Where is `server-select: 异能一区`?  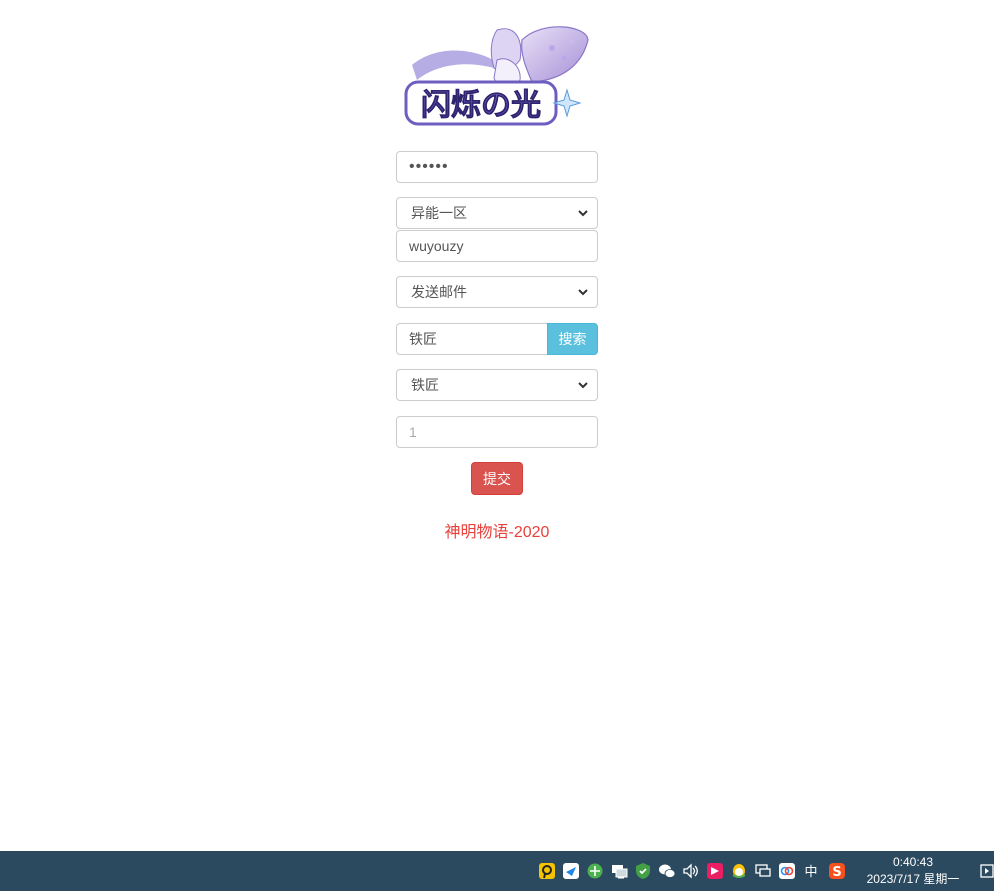 server-select: 异能一区 is located at coordinates (497, 213).